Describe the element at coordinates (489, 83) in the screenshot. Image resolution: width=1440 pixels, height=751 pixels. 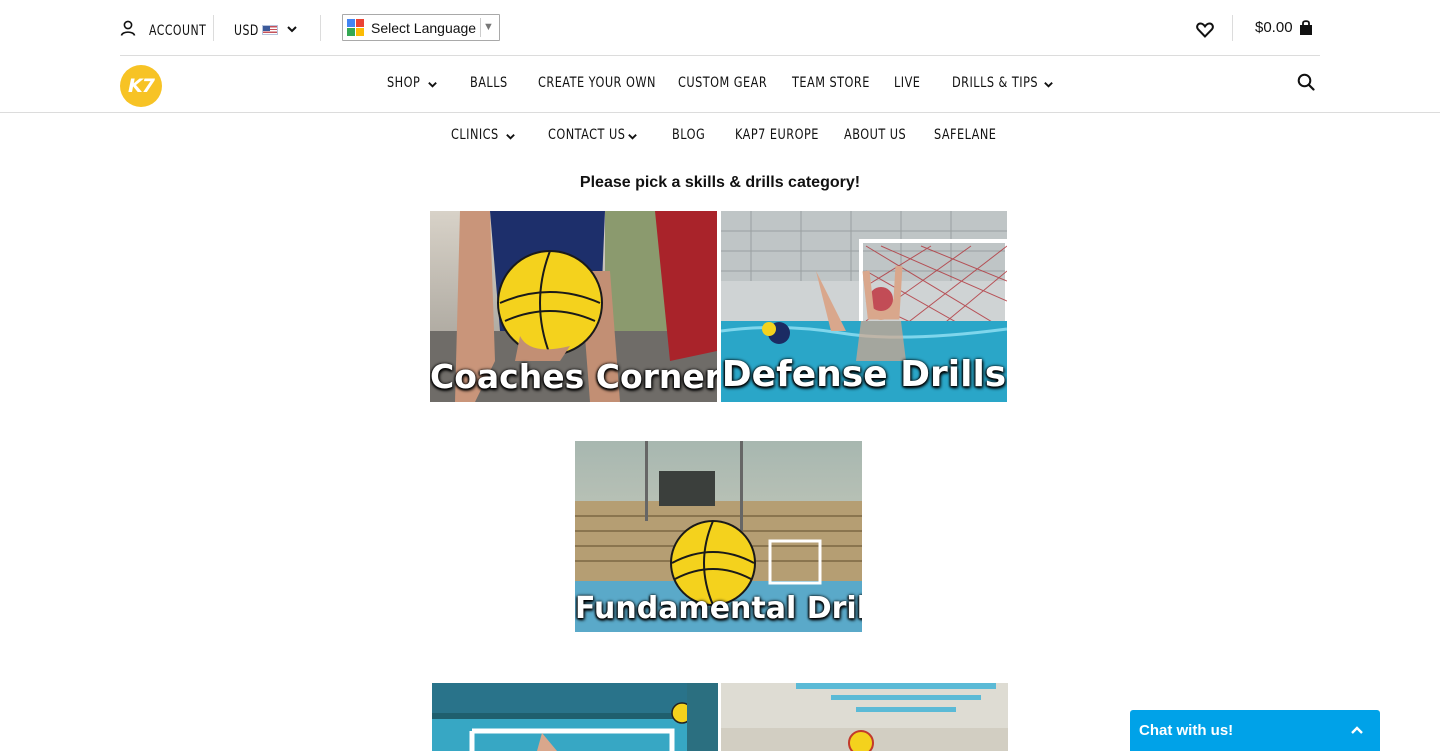
I see `nav-label: BALLS` at that location.